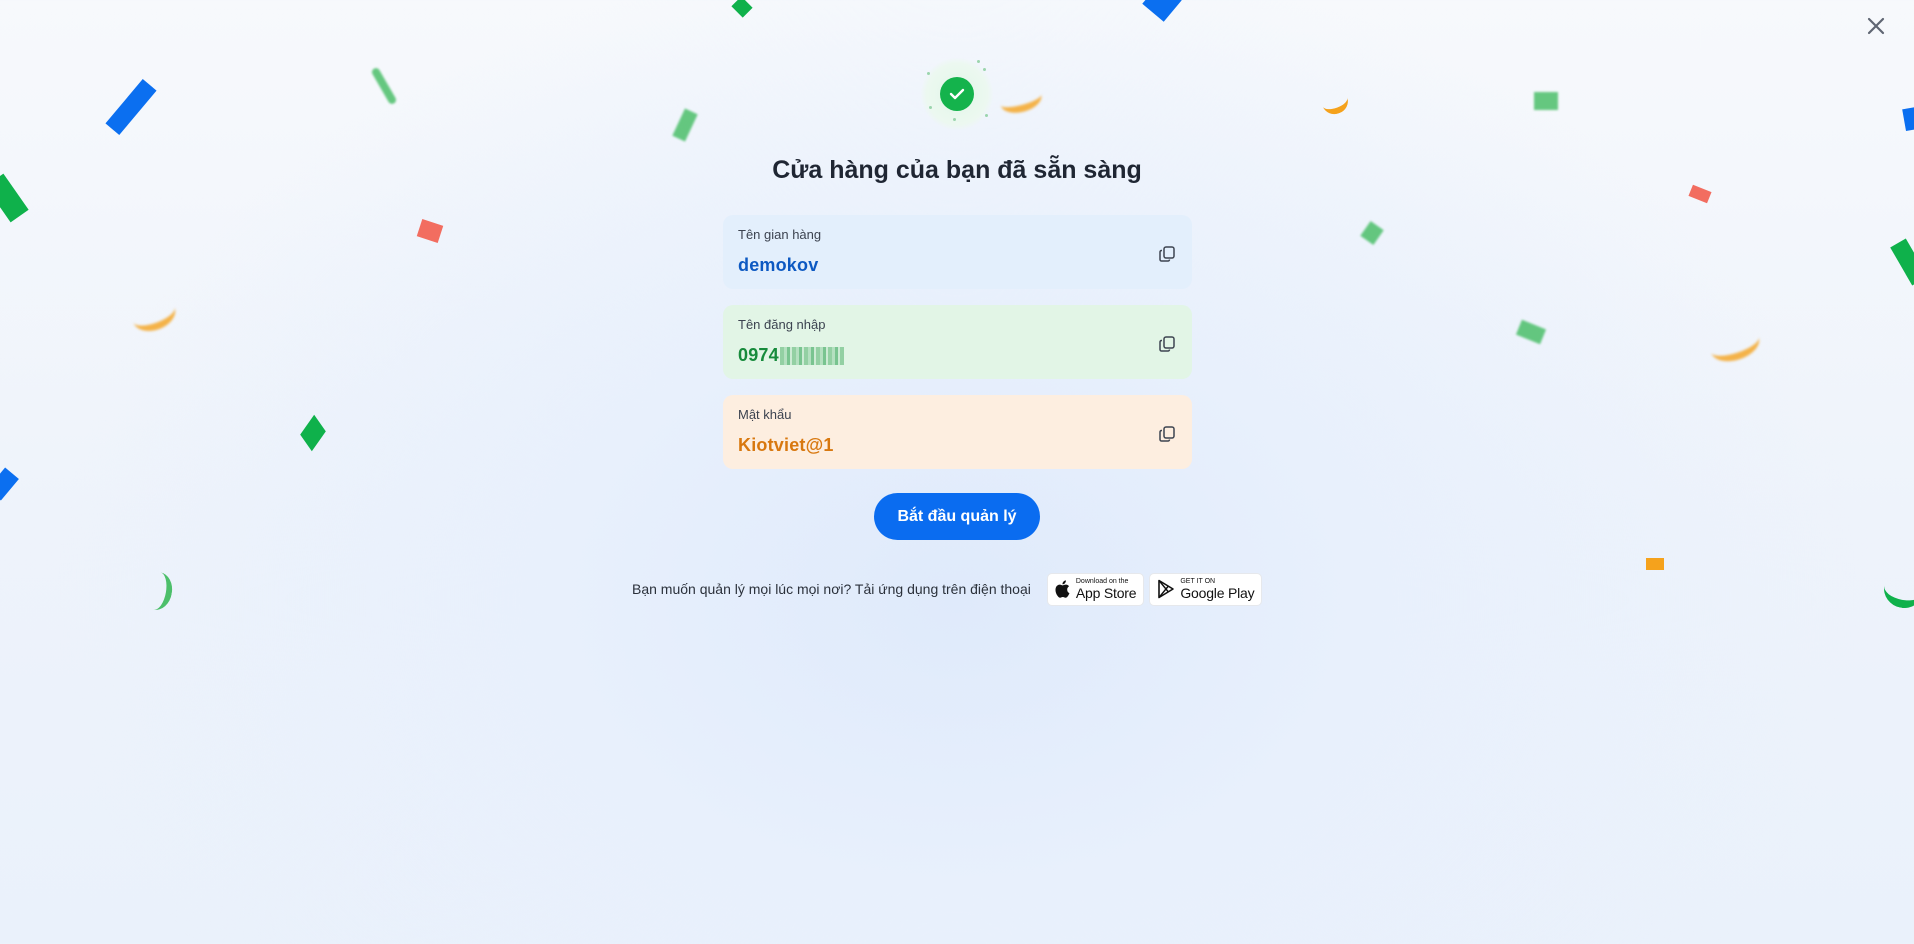 The width and height of the screenshot is (1914, 944). What do you see at coordinates (957, 170) in the screenshot?
I see `page-title: Cửa hàng của bạn đã sẵn sàng` at bounding box center [957, 170].